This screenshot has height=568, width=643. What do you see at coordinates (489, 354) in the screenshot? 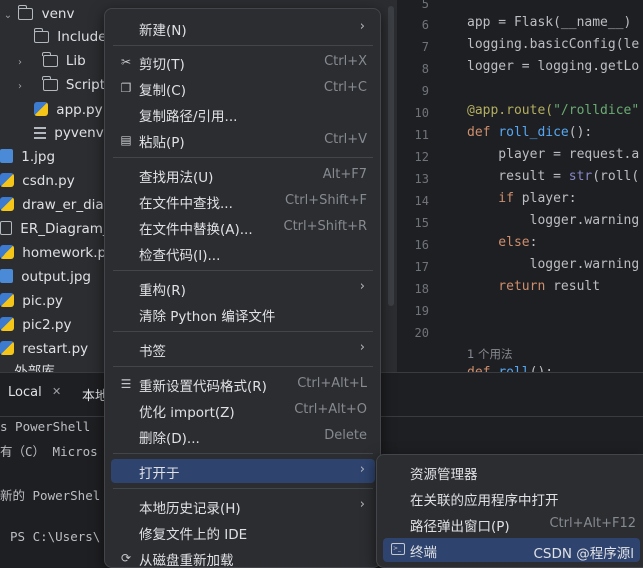
I see `usages-hint: 1 个用法` at bounding box center [489, 354].